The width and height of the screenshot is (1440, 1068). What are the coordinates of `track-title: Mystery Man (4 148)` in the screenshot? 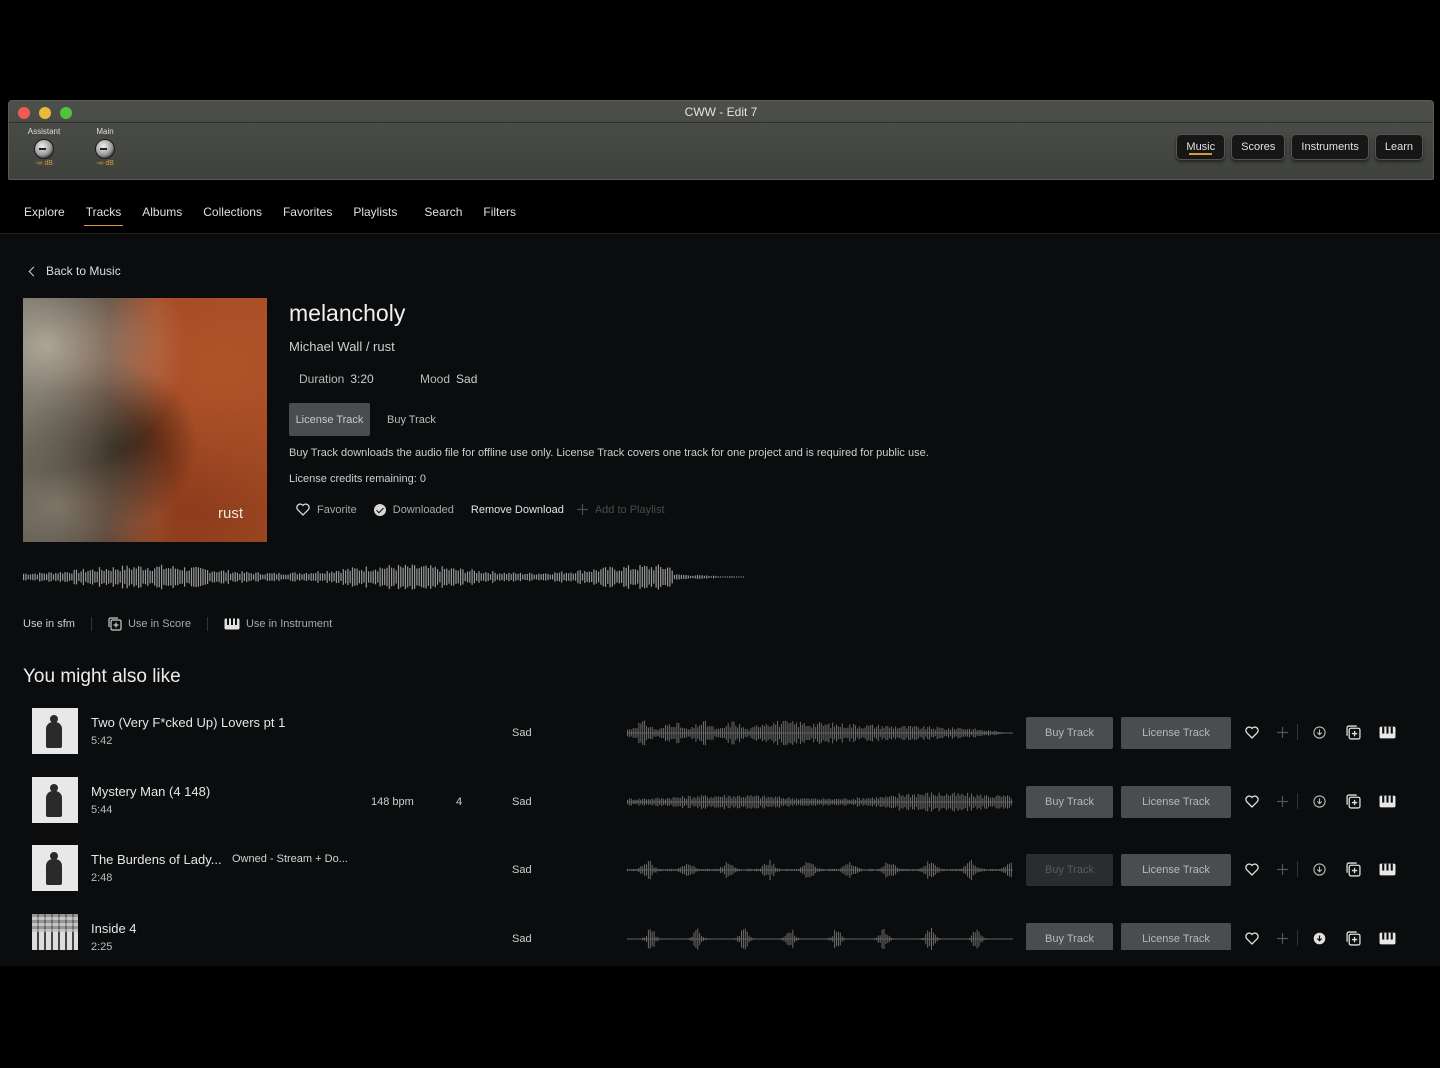 It's located at (150, 791).